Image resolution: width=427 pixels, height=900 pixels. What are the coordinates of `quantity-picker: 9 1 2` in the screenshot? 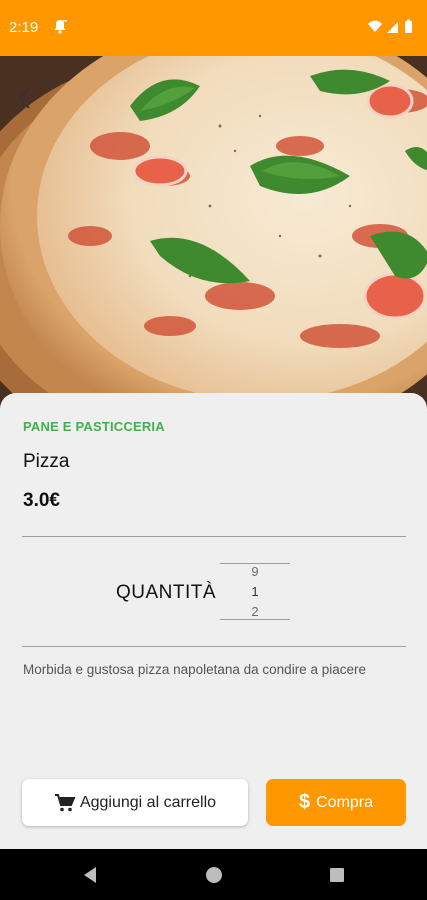 It's located at (255, 592).